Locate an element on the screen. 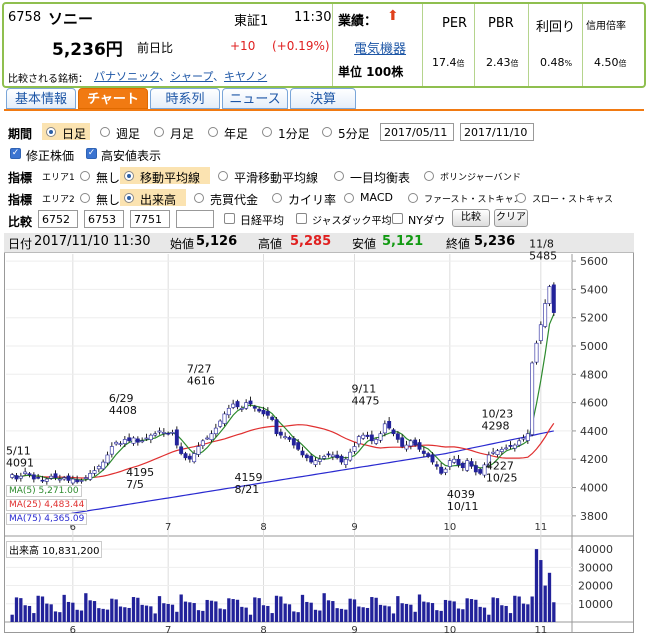  volume-tick-label: 30000 is located at coordinates (595, 567).